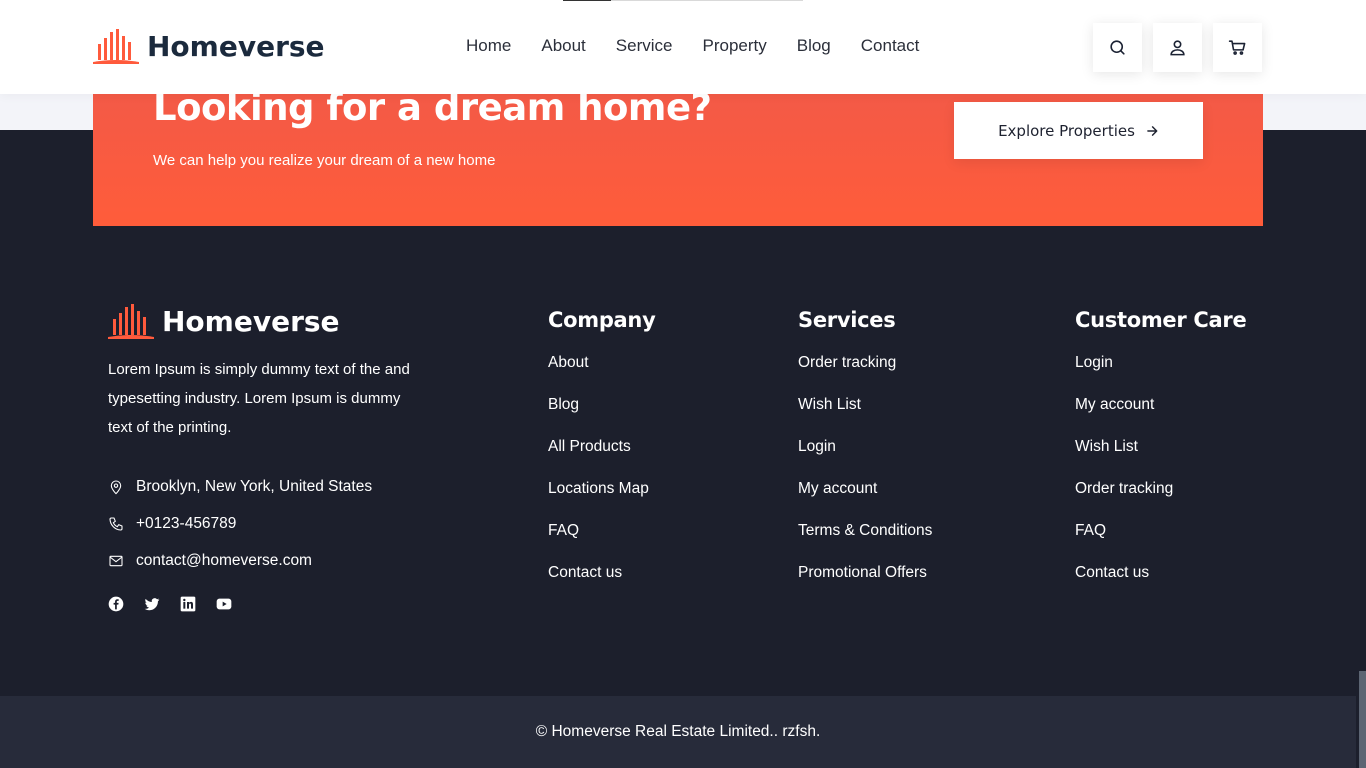 This screenshot has width=1366, height=768. I want to click on search-button, so click(1117, 47).